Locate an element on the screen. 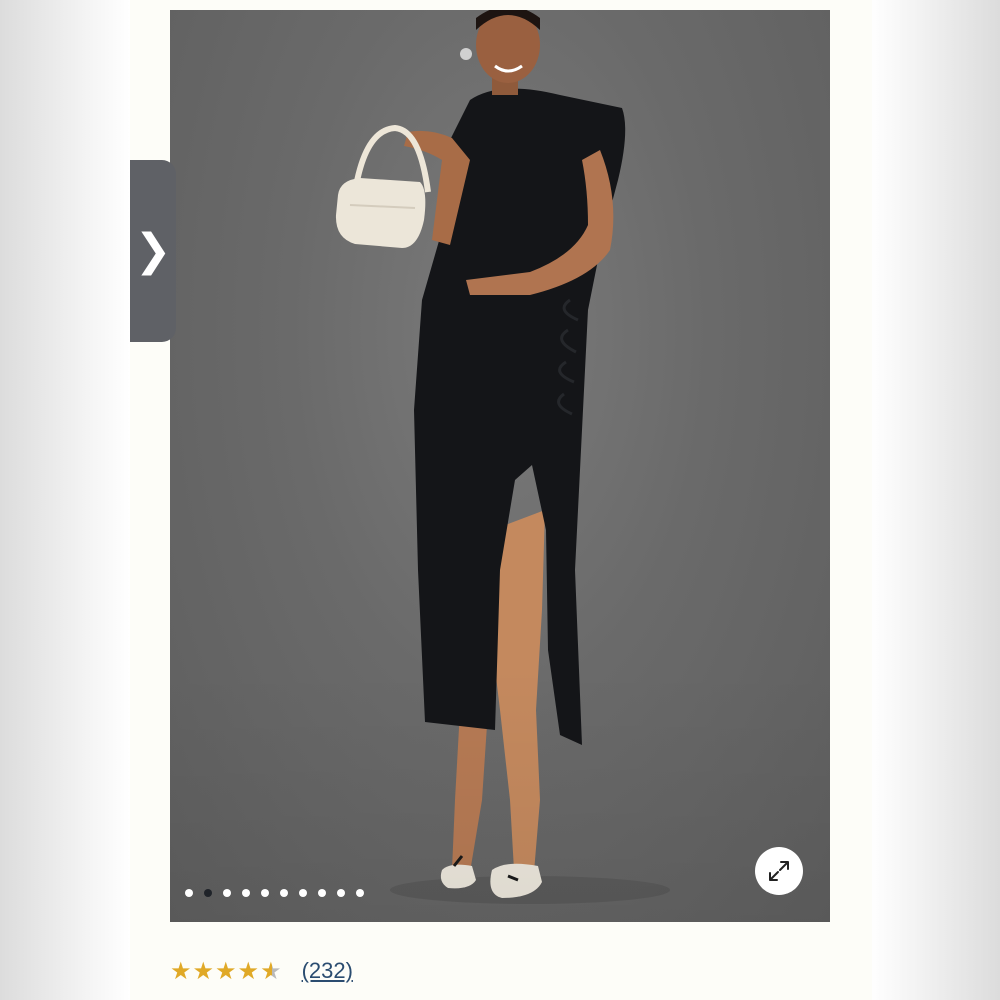 The width and height of the screenshot is (1000, 1000). star-rating: ★ ★ ★ ★ ★ is located at coordinates (226, 971).